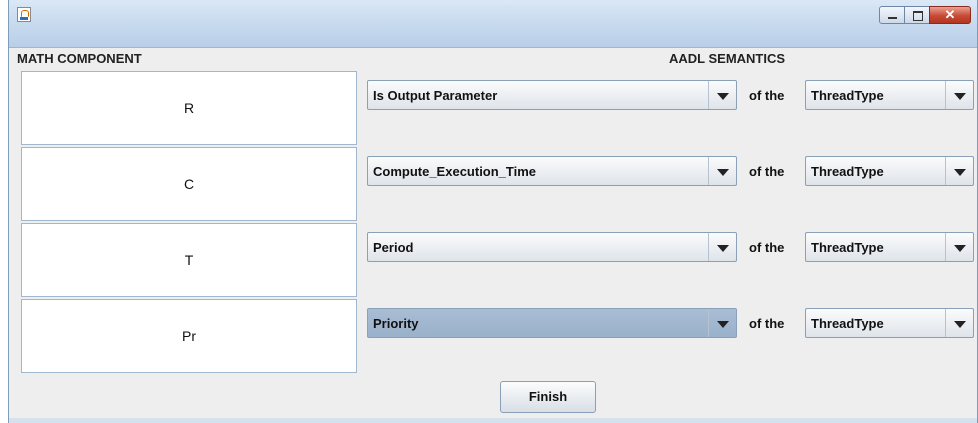  What do you see at coordinates (889, 95) in the screenshot?
I see `type-dropdown-r: ThreadType` at bounding box center [889, 95].